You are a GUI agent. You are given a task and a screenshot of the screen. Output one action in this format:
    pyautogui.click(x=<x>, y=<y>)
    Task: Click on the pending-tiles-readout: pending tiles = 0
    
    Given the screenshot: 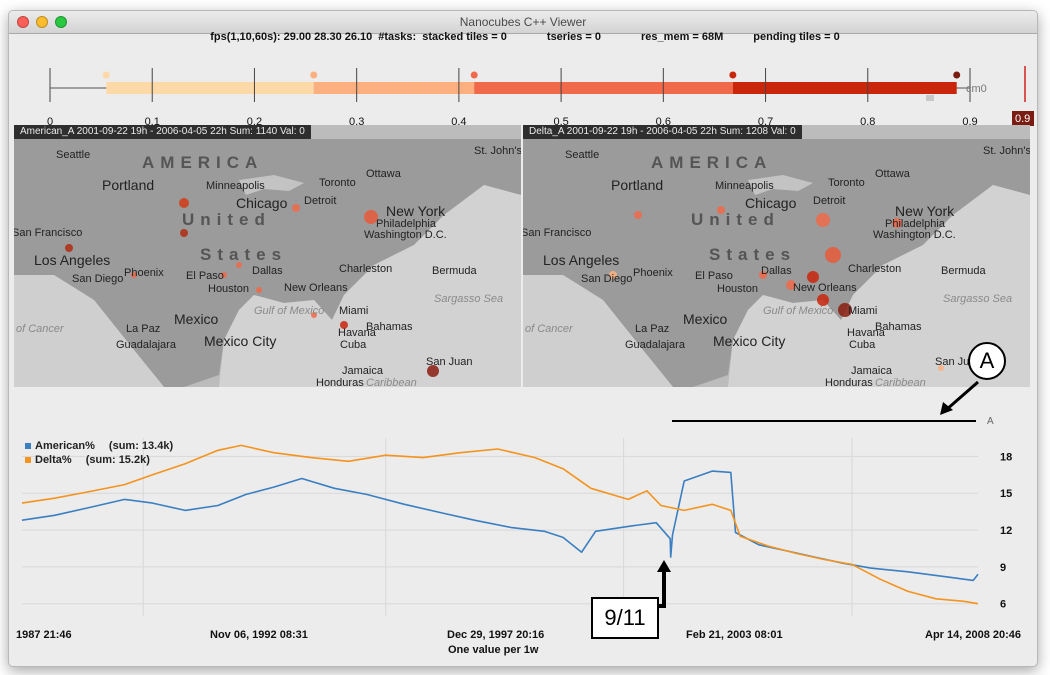 What is the action you would take?
    pyautogui.click(x=796, y=37)
    